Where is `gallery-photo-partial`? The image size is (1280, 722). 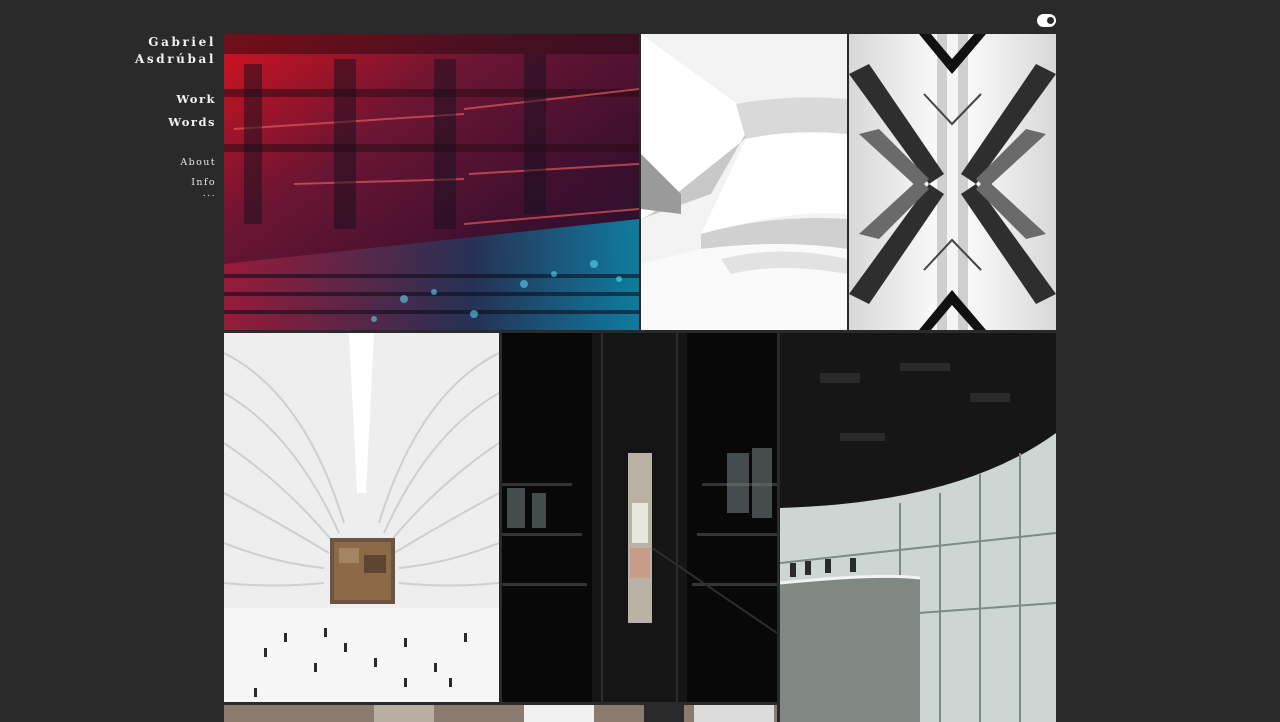
gallery-photo-partial is located at coordinates (500, 713).